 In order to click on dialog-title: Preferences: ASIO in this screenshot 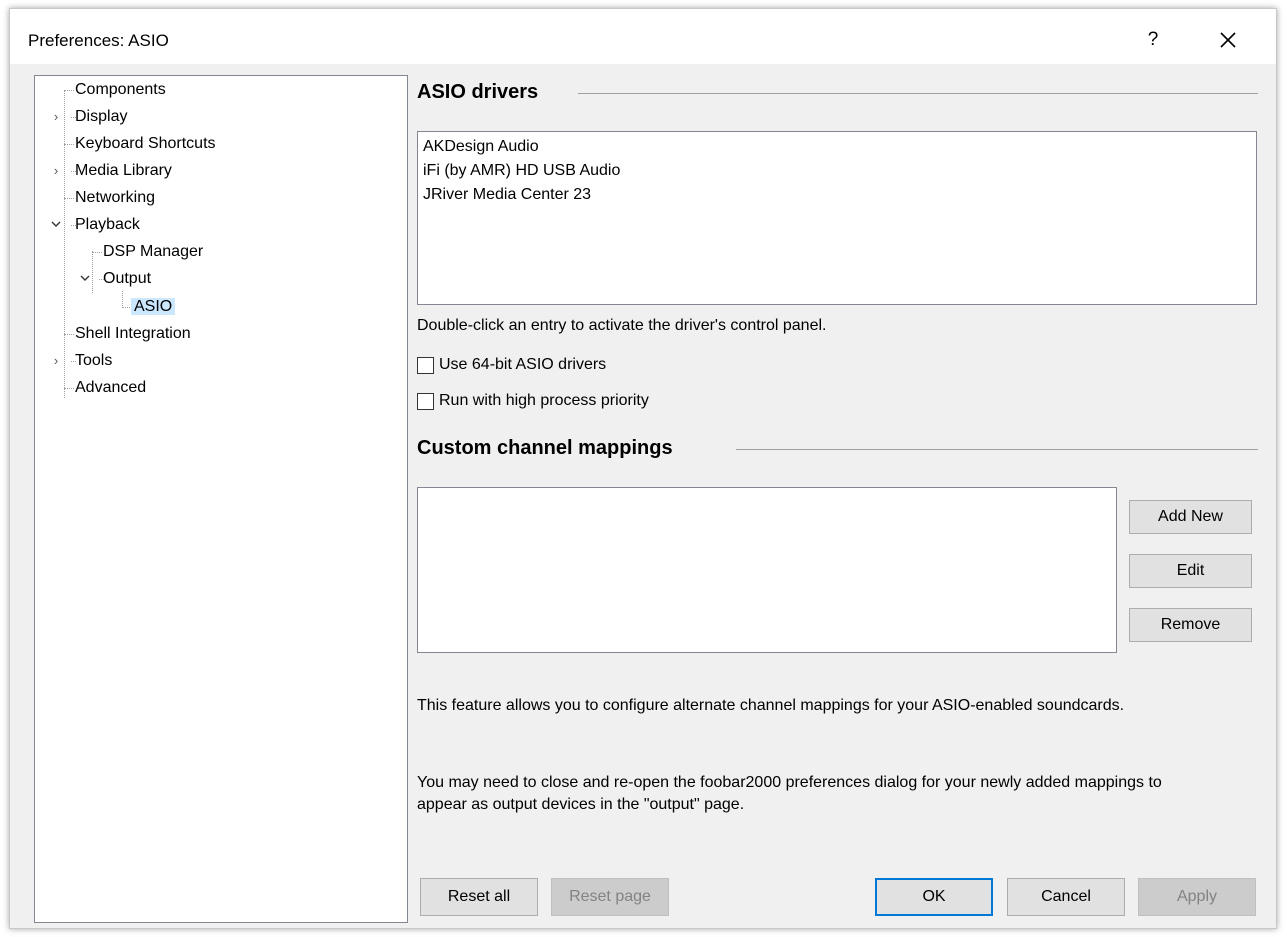, I will do `click(98, 40)`.